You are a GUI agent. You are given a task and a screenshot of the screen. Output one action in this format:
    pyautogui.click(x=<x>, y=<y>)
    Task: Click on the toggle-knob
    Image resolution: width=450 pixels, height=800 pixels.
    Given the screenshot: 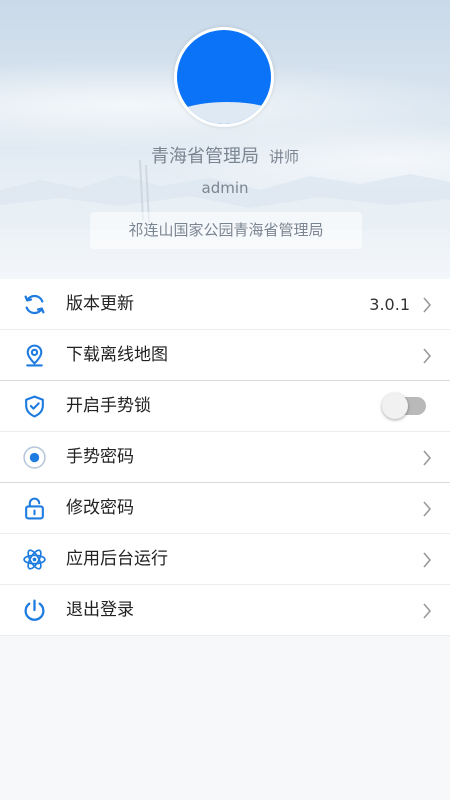 What is the action you would take?
    pyautogui.click(x=395, y=406)
    